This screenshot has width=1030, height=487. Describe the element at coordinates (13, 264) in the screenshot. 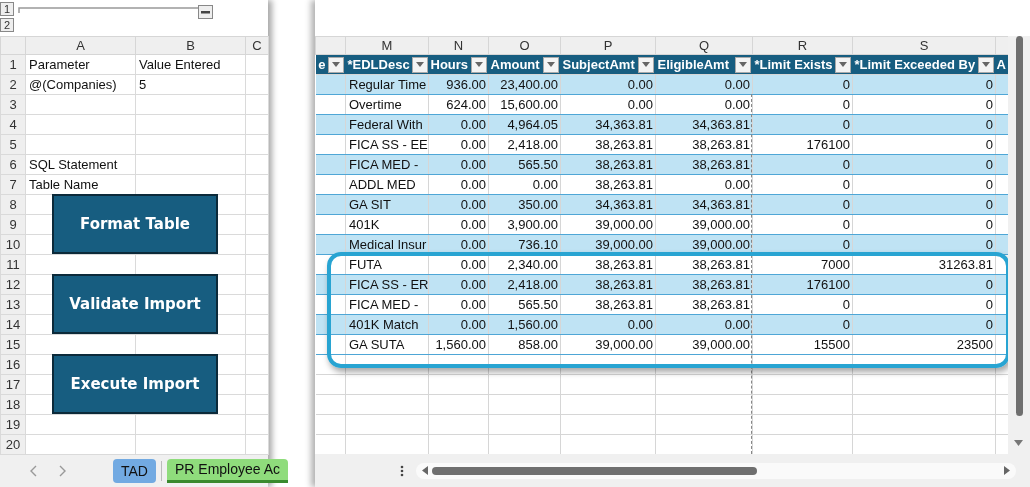

I see `row-number: 11` at that location.